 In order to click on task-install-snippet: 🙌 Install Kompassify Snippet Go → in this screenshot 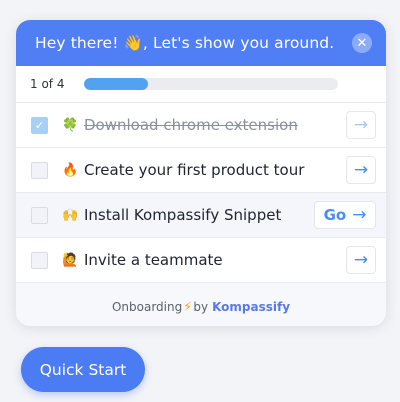, I will do `click(201, 215)`.